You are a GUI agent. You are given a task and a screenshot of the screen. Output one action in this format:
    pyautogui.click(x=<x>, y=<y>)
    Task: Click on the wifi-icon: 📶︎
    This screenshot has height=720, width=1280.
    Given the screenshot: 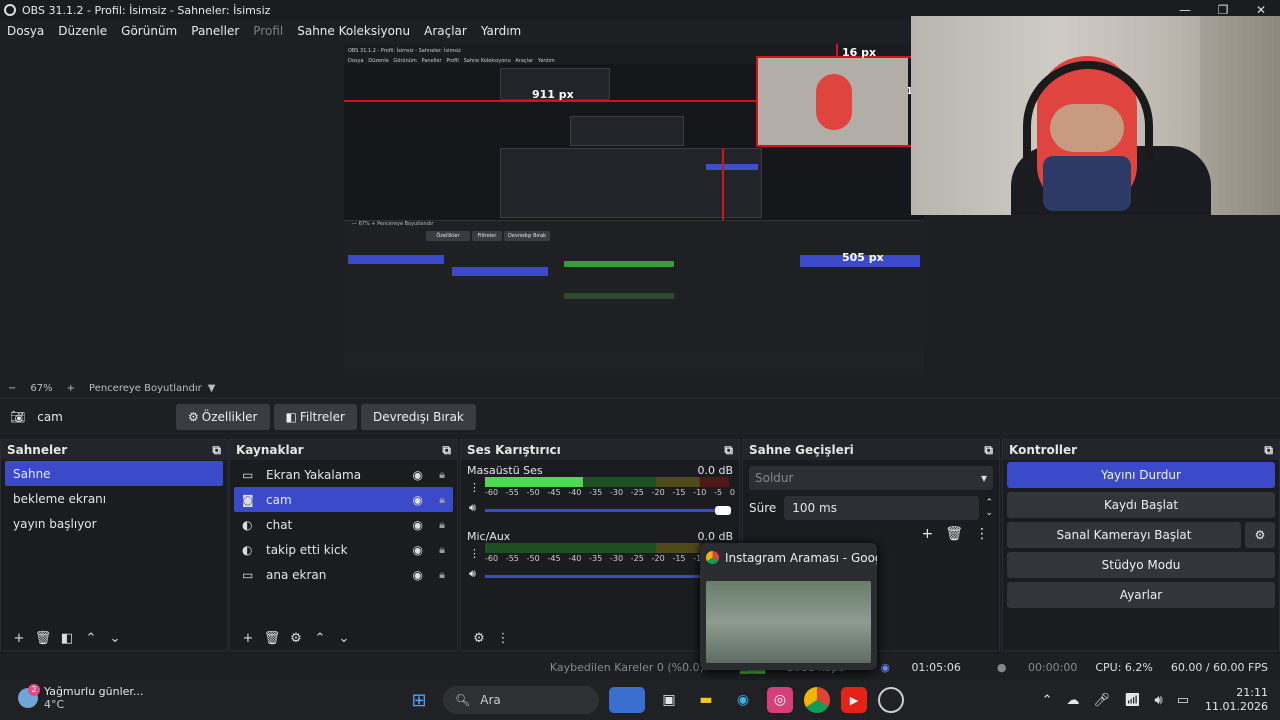 What is the action you would take?
    pyautogui.click(x=1132, y=700)
    